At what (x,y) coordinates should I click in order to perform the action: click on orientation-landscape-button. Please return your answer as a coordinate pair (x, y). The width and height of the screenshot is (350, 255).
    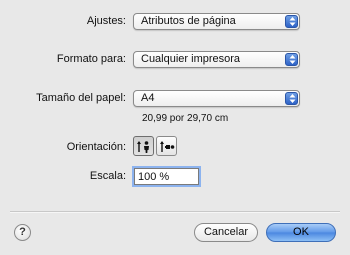
    Looking at the image, I should click on (166, 146).